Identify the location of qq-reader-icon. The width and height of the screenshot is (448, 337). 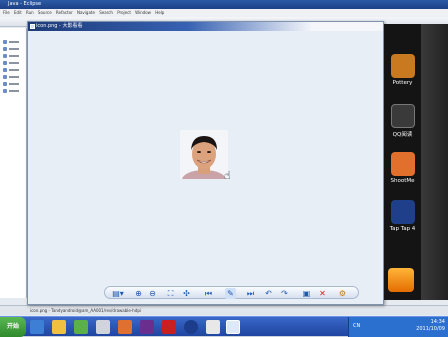
(402, 116).